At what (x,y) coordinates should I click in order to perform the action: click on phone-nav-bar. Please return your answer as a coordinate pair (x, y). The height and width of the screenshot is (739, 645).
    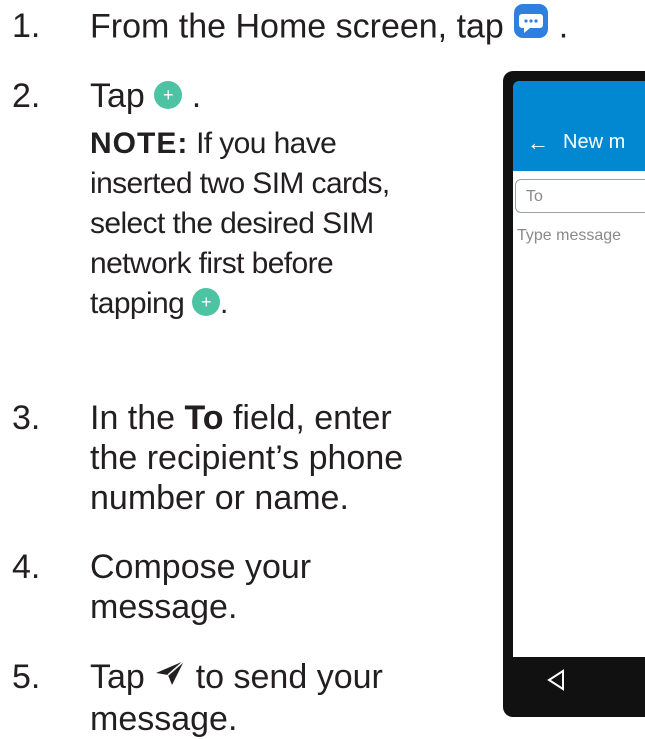
    Looking at the image, I should click on (579, 687).